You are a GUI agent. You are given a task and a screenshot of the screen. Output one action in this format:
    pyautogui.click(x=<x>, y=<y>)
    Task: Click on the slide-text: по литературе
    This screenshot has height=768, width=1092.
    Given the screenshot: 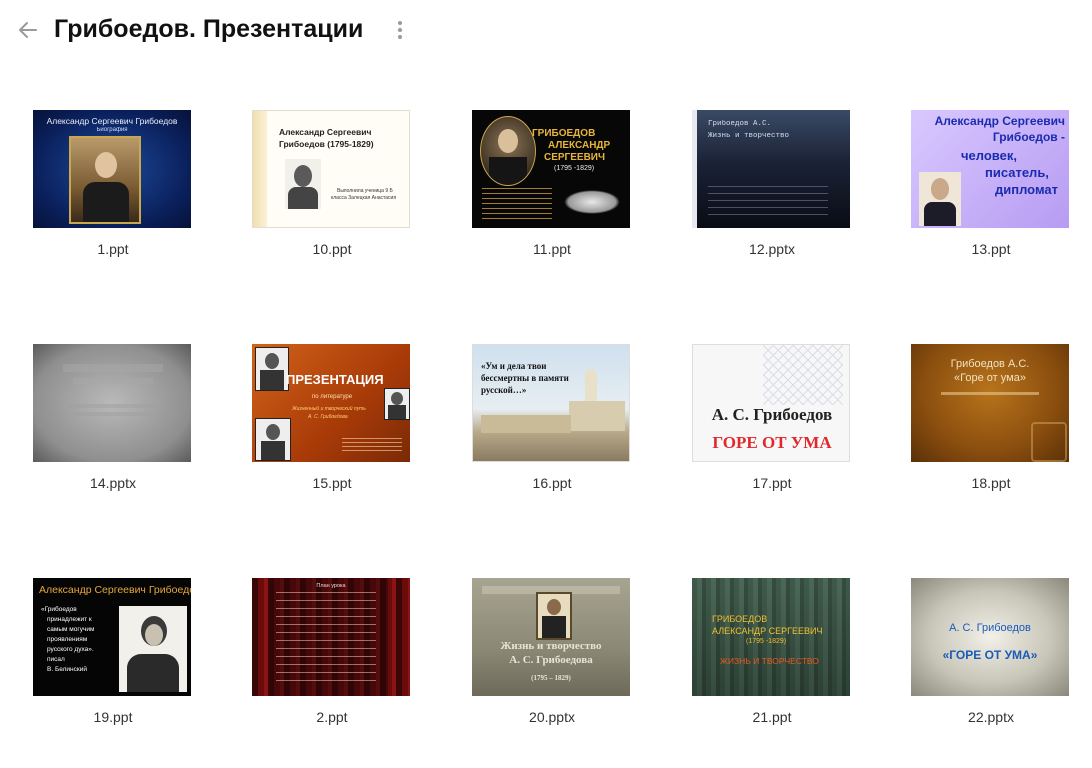 What is the action you would take?
    pyautogui.click(x=332, y=397)
    